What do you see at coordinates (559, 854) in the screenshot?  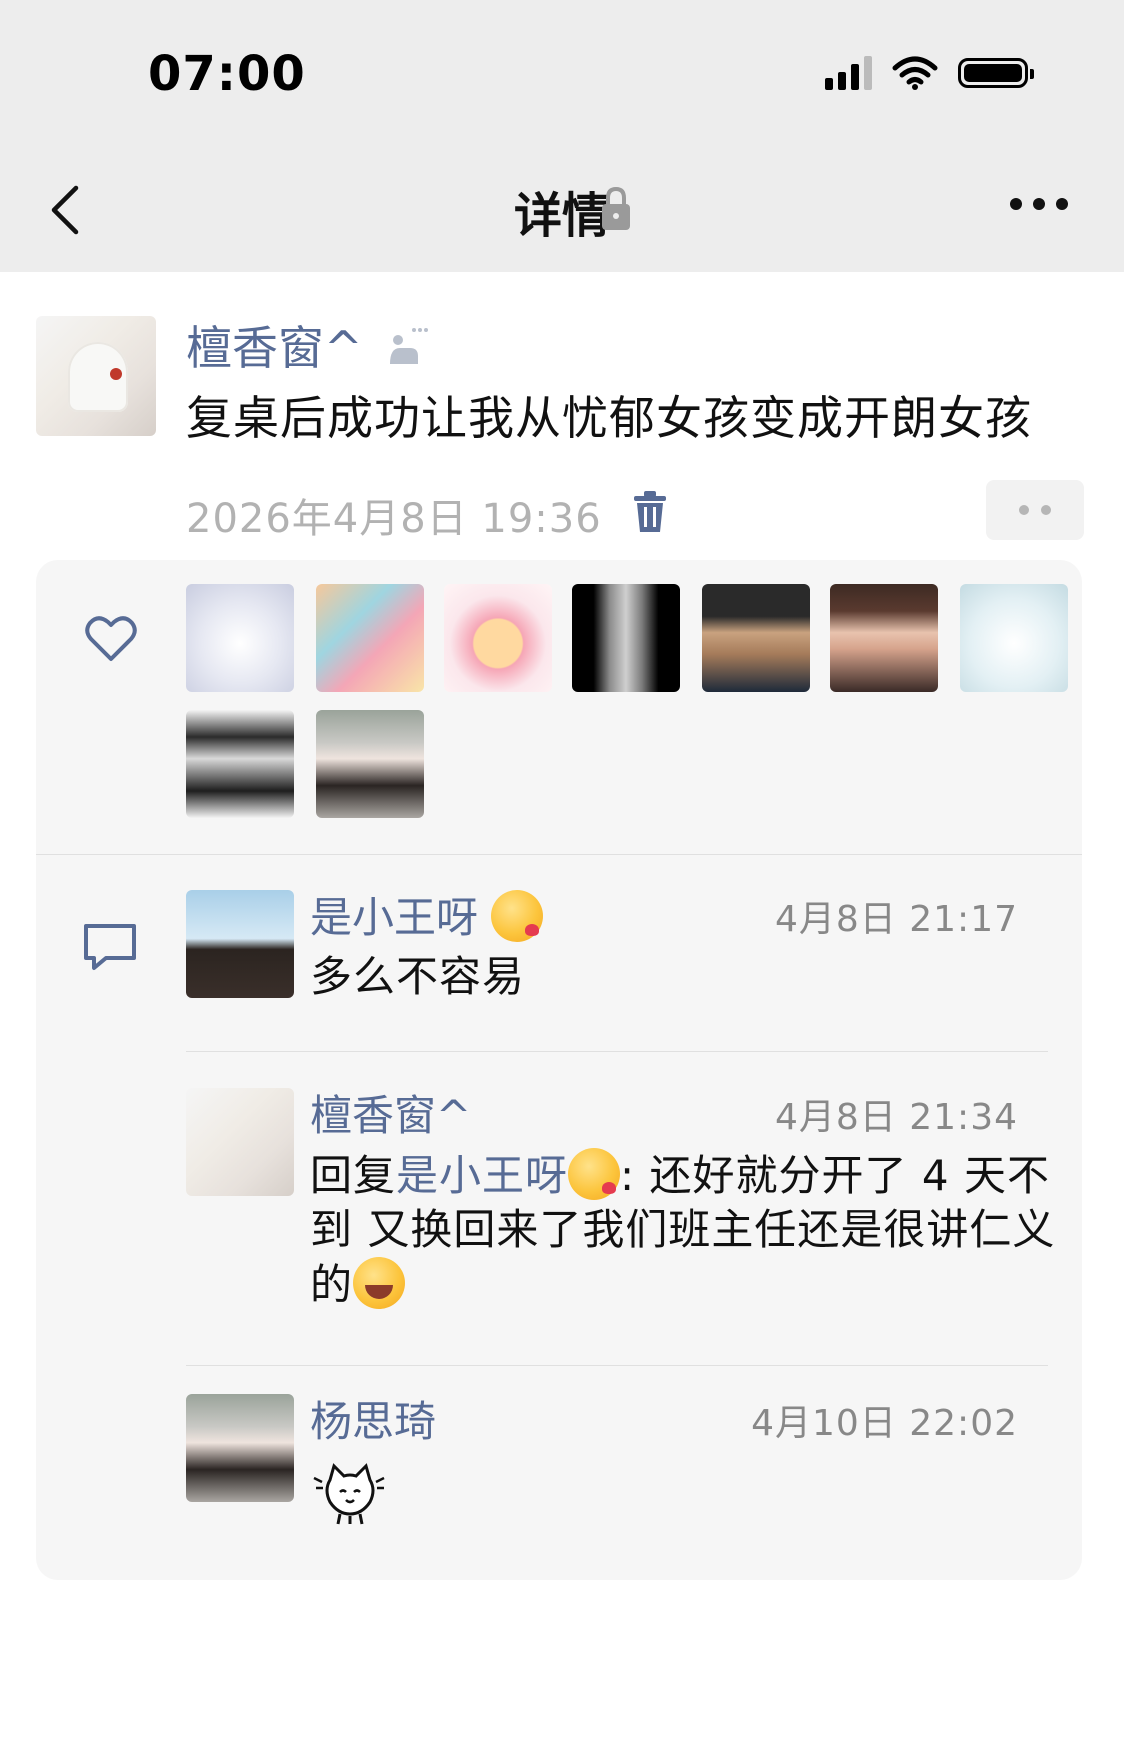 I see `section-divider` at bounding box center [559, 854].